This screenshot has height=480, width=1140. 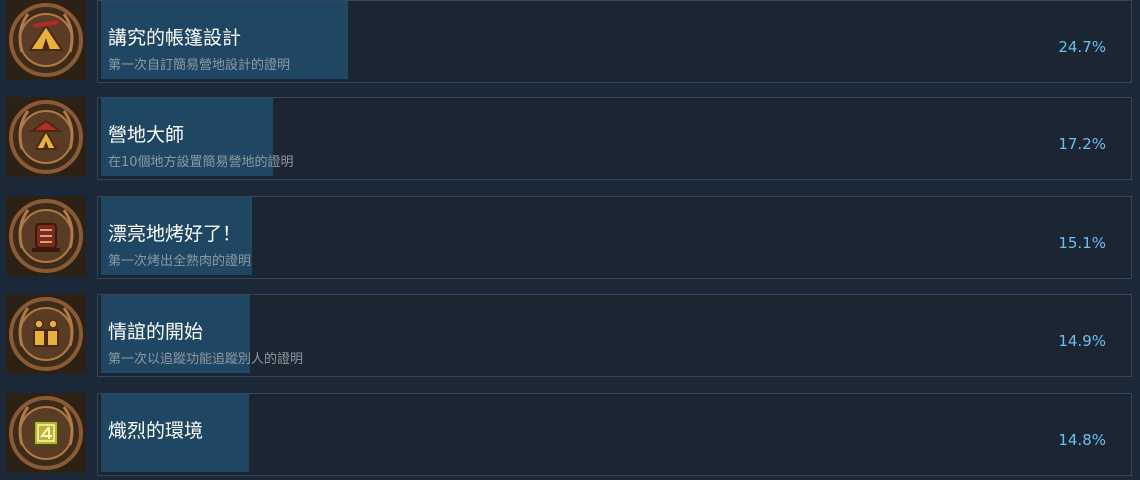 What do you see at coordinates (180, 261) in the screenshot?
I see `achievement-description: 第一次烤出全熟肉的證明` at bounding box center [180, 261].